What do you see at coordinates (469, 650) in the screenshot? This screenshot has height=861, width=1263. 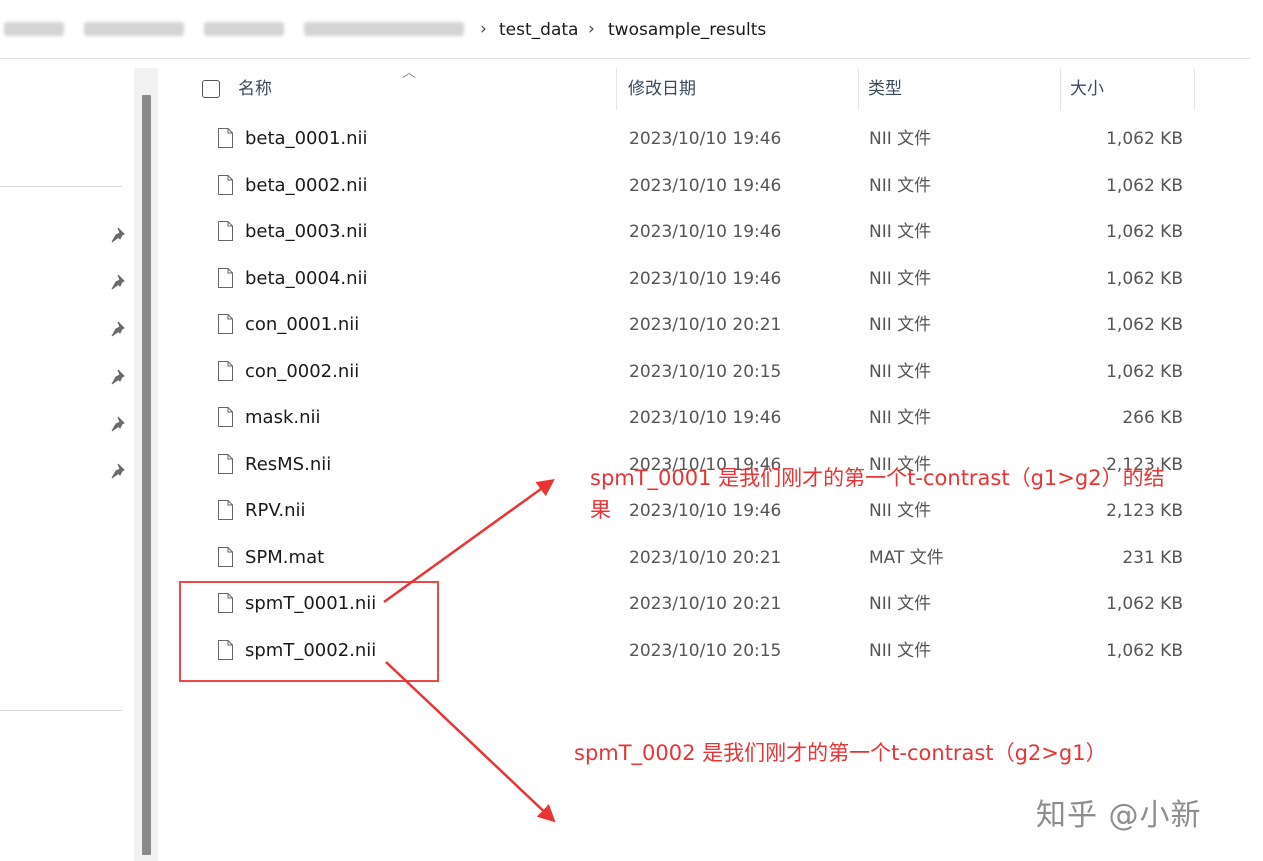 I see `annotation-arrows` at bounding box center [469, 650].